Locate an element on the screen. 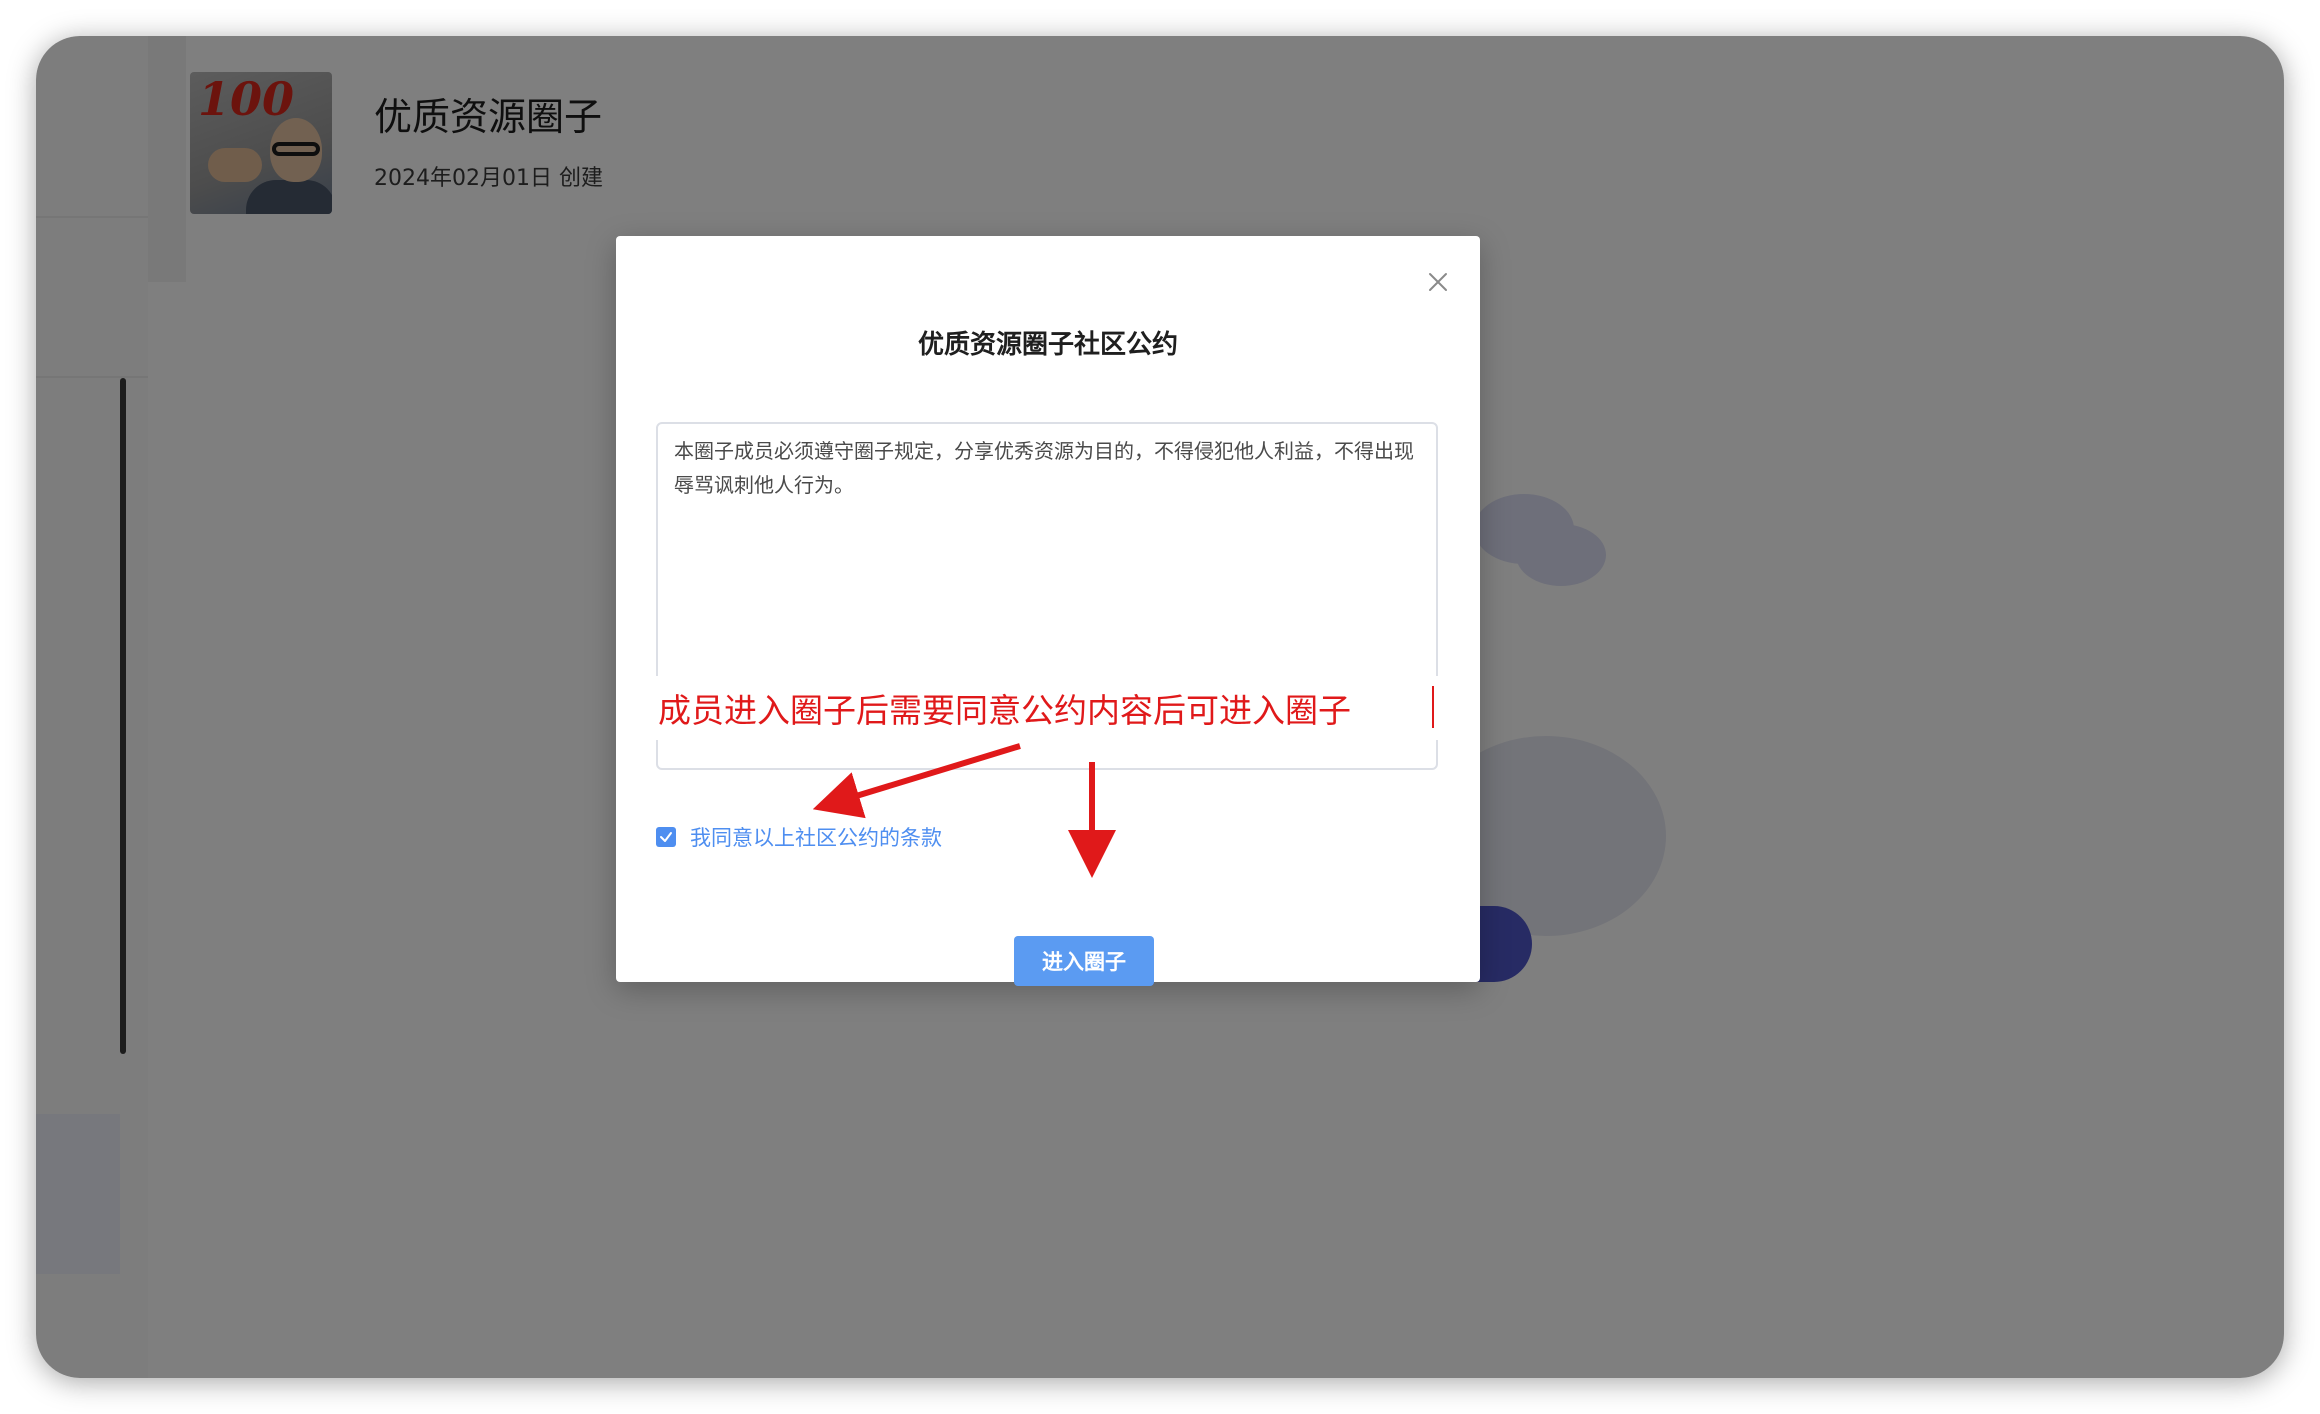 The width and height of the screenshot is (2320, 1414). annotation-text: 成员进入圈子后需要同意公约内容后可进入圈子 is located at coordinates (1004, 710).